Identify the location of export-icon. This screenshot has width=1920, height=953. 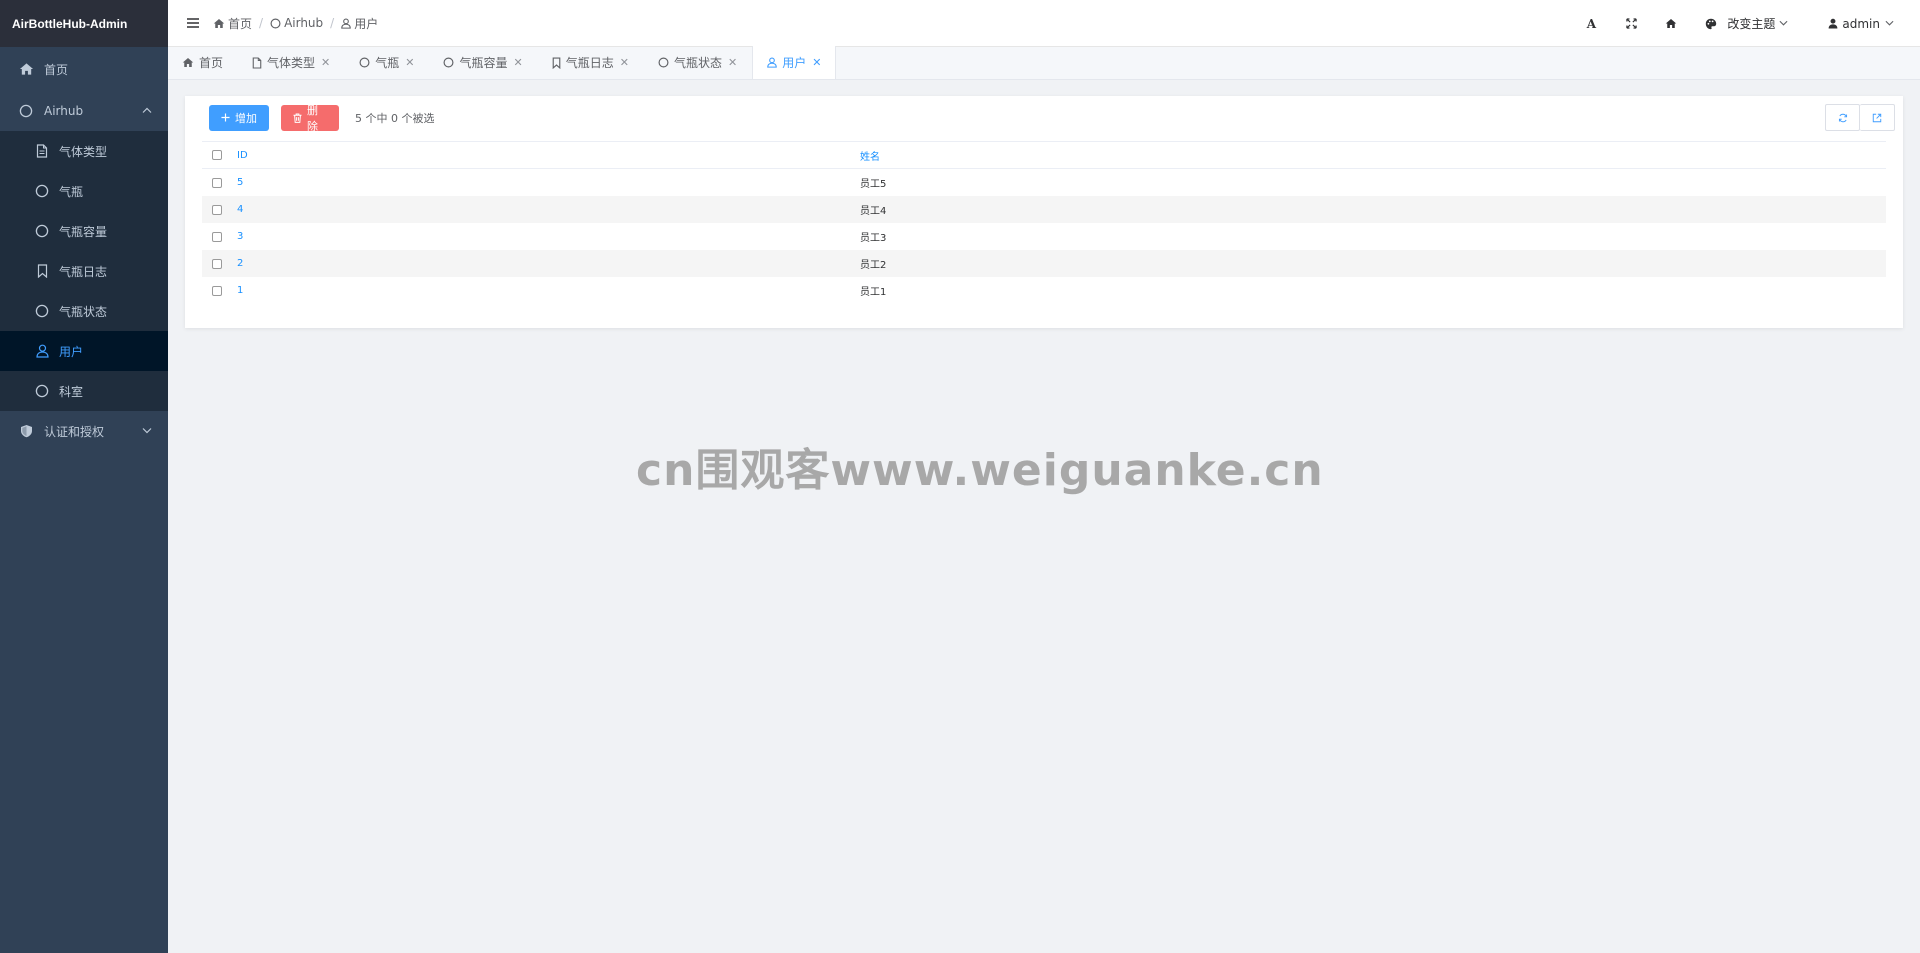
(1877, 117).